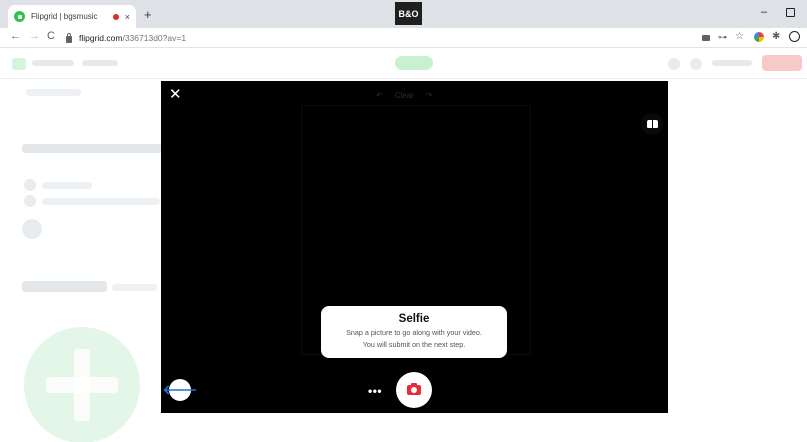 The height and width of the screenshot is (442, 807). Describe the element at coordinates (652, 124) in the screenshot. I see `book-icon` at that location.